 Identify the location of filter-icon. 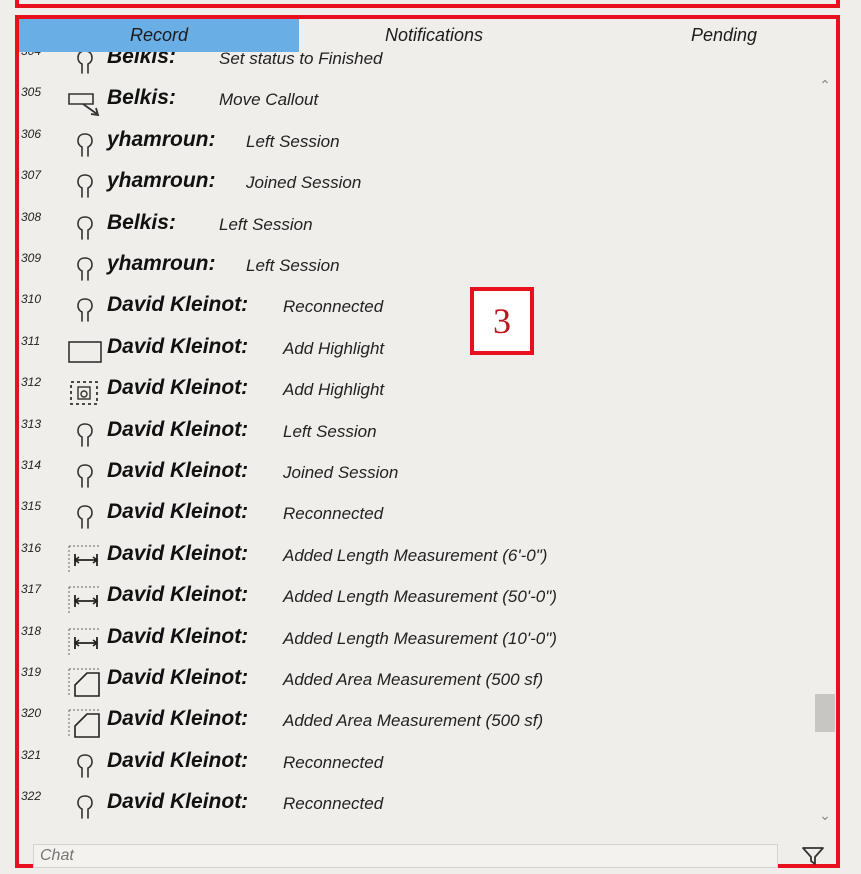
(813, 856).